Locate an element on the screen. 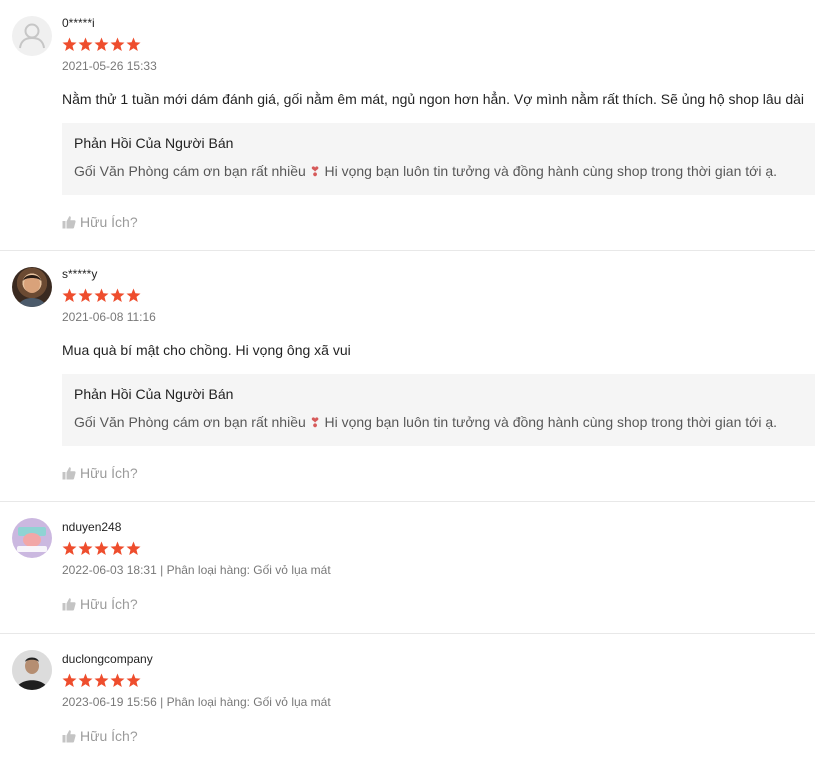 This screenshot has width=815, height=763. review-datetime: 2021-06-08 11:16 is located at coordinates (109, 317).